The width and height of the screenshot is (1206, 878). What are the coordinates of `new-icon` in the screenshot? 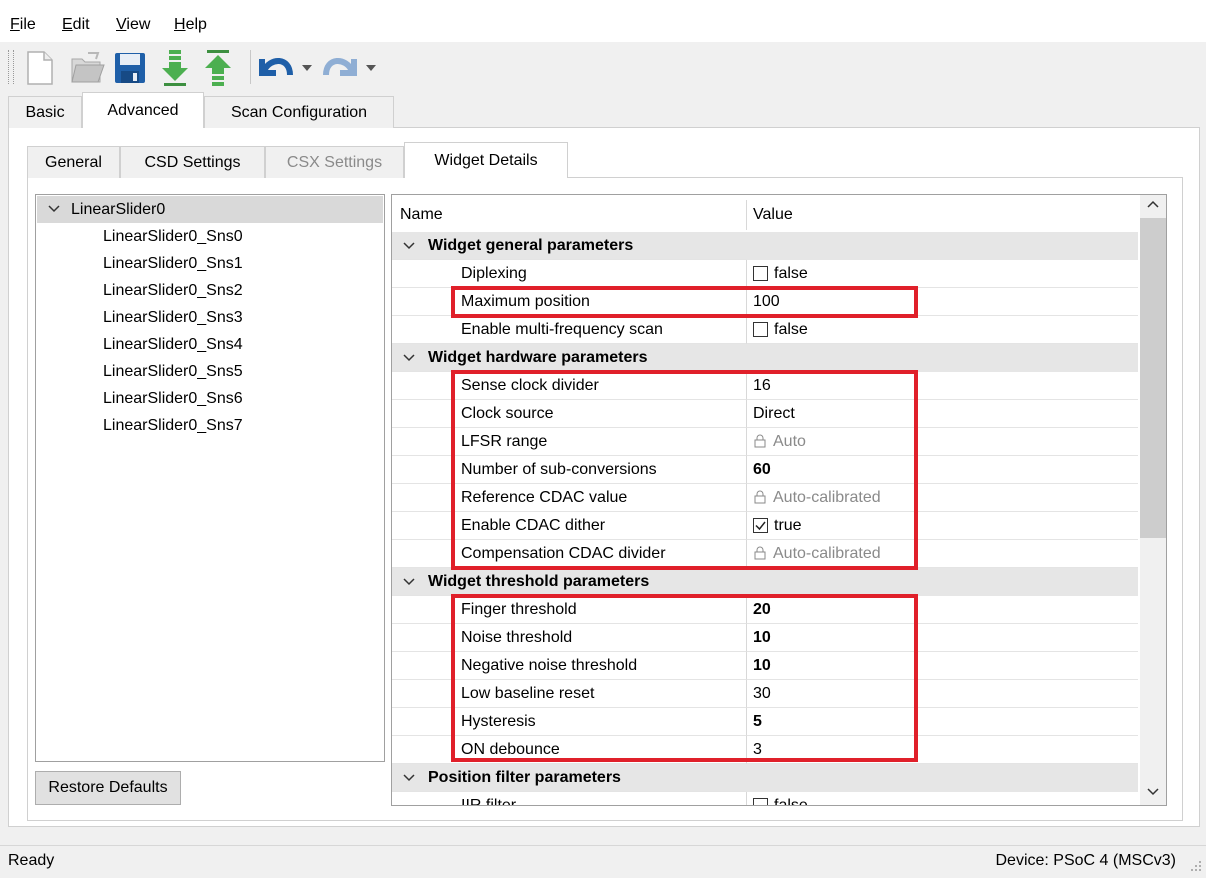 It's located at (40, 68).